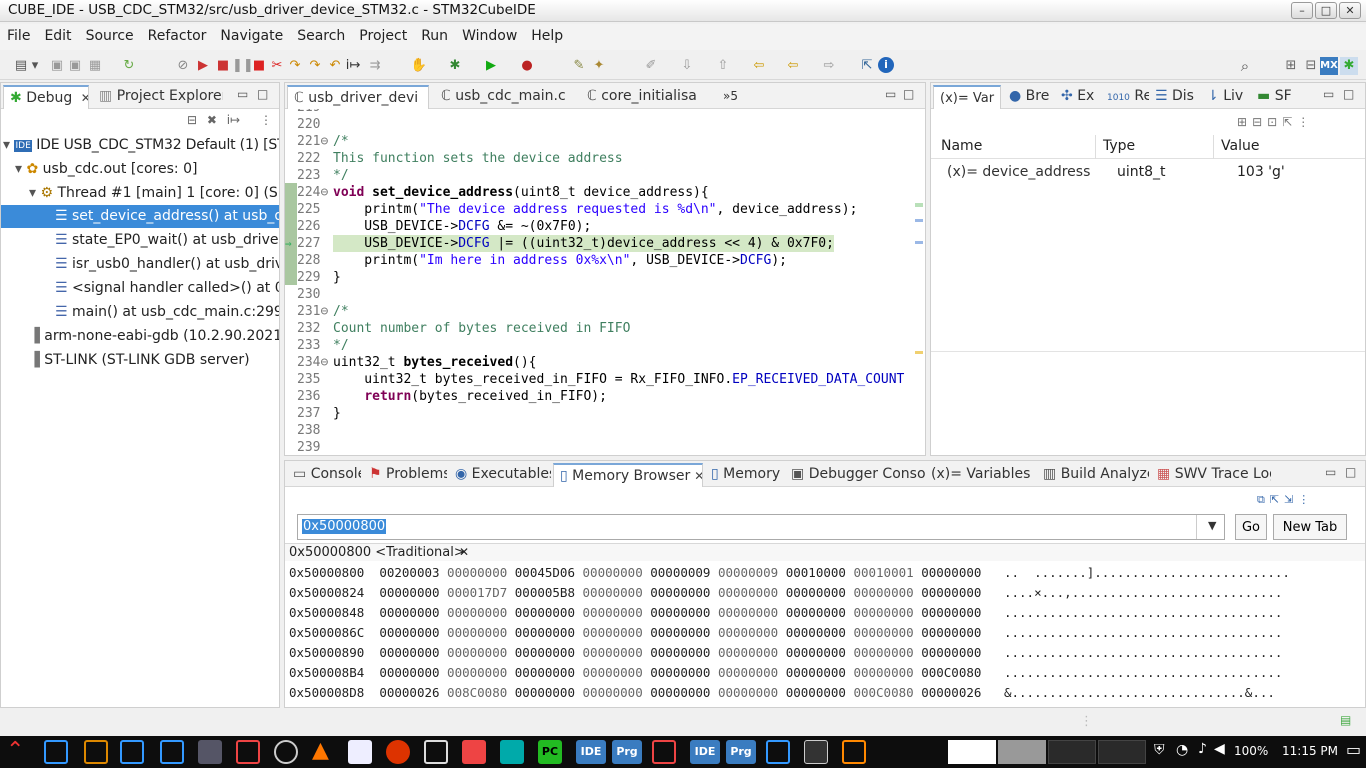 The image size is (1366, 768). Describe the element at coordinates (600, 112) in the screenshot. I see `code-line: 219` at that location.